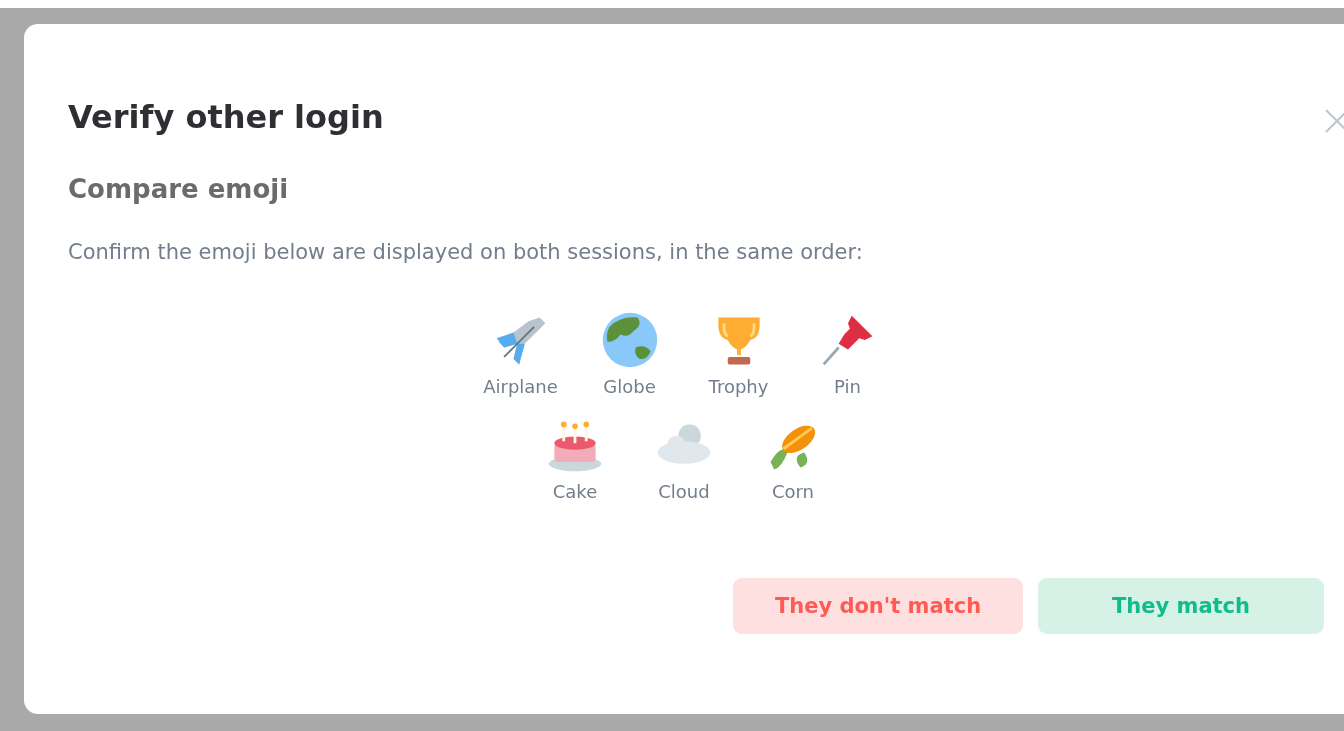 Image resolution: width=1344 pixels, height=731 pixels. I want to click on emoji-label: Cake, so click(575, 491).